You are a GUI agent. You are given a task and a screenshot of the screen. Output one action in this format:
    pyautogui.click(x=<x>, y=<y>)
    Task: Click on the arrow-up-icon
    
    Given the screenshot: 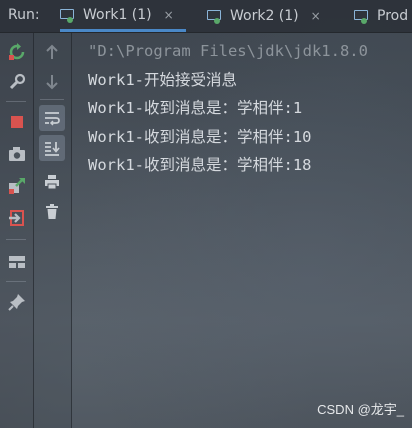 What is the action you would take?
    pyautogui.click(x=52, y=52)
    